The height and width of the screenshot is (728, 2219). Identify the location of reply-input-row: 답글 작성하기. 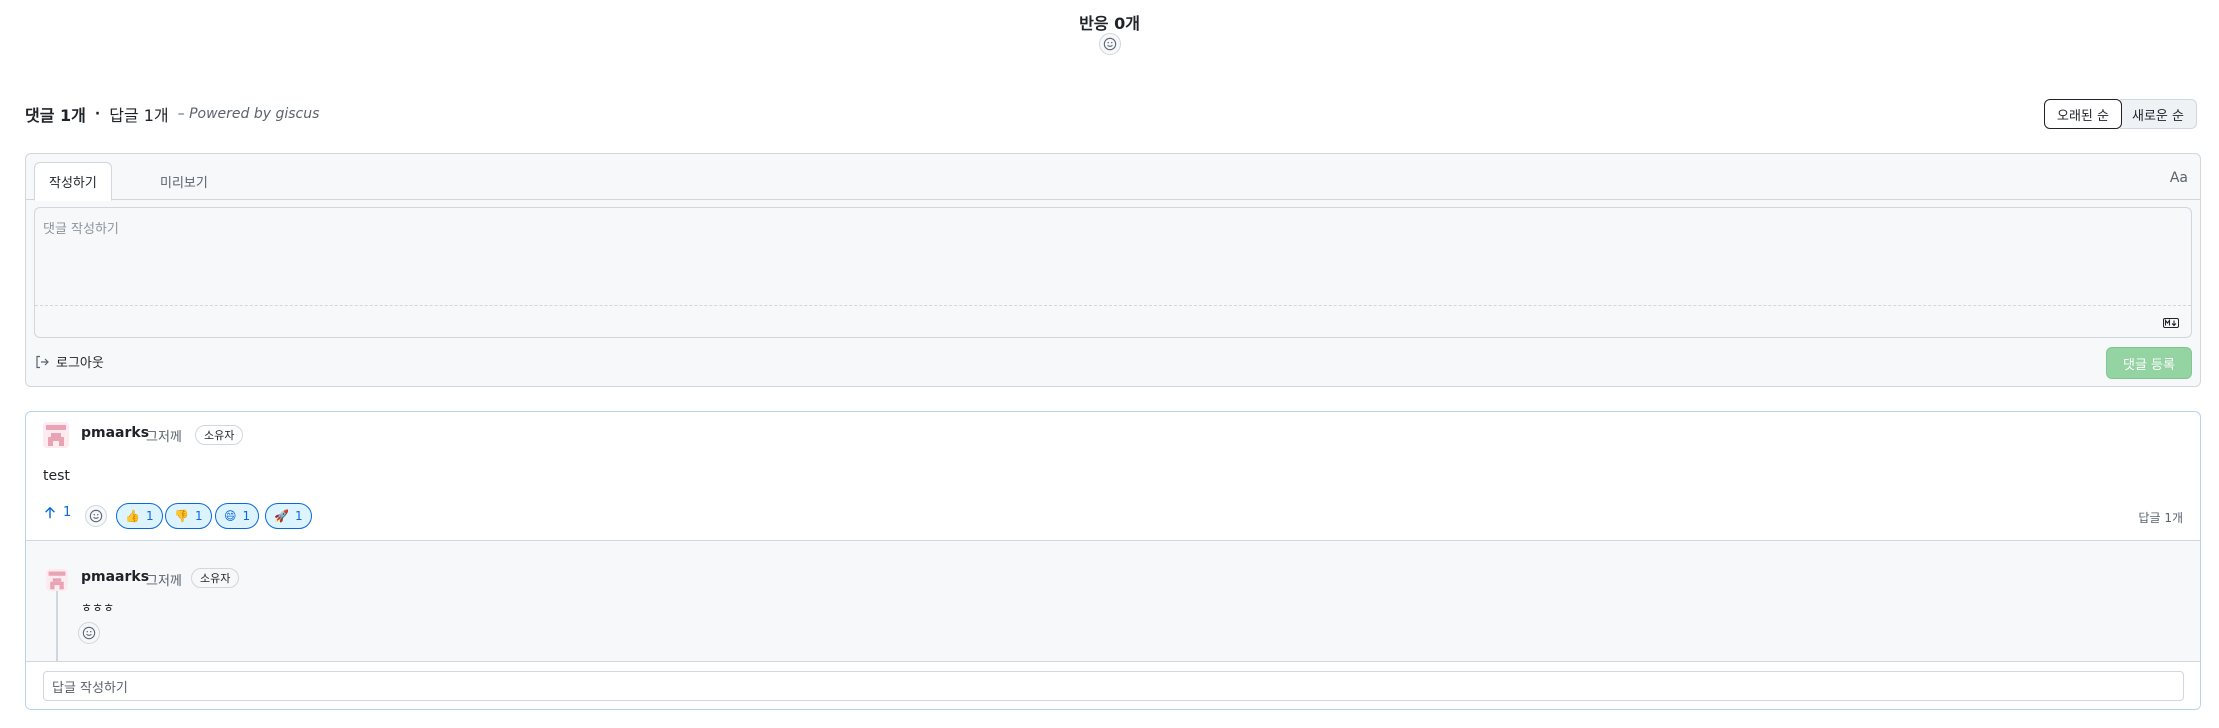
(1113, 685).